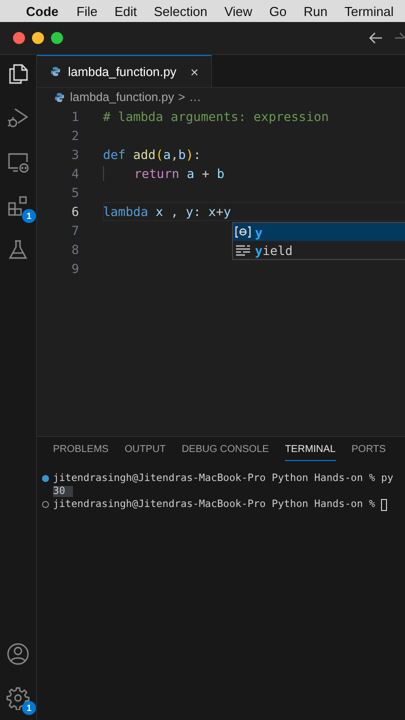  Describe the element at coordinates (38, 38) in the screenshot. I see `minimize-window-icon` at that location.